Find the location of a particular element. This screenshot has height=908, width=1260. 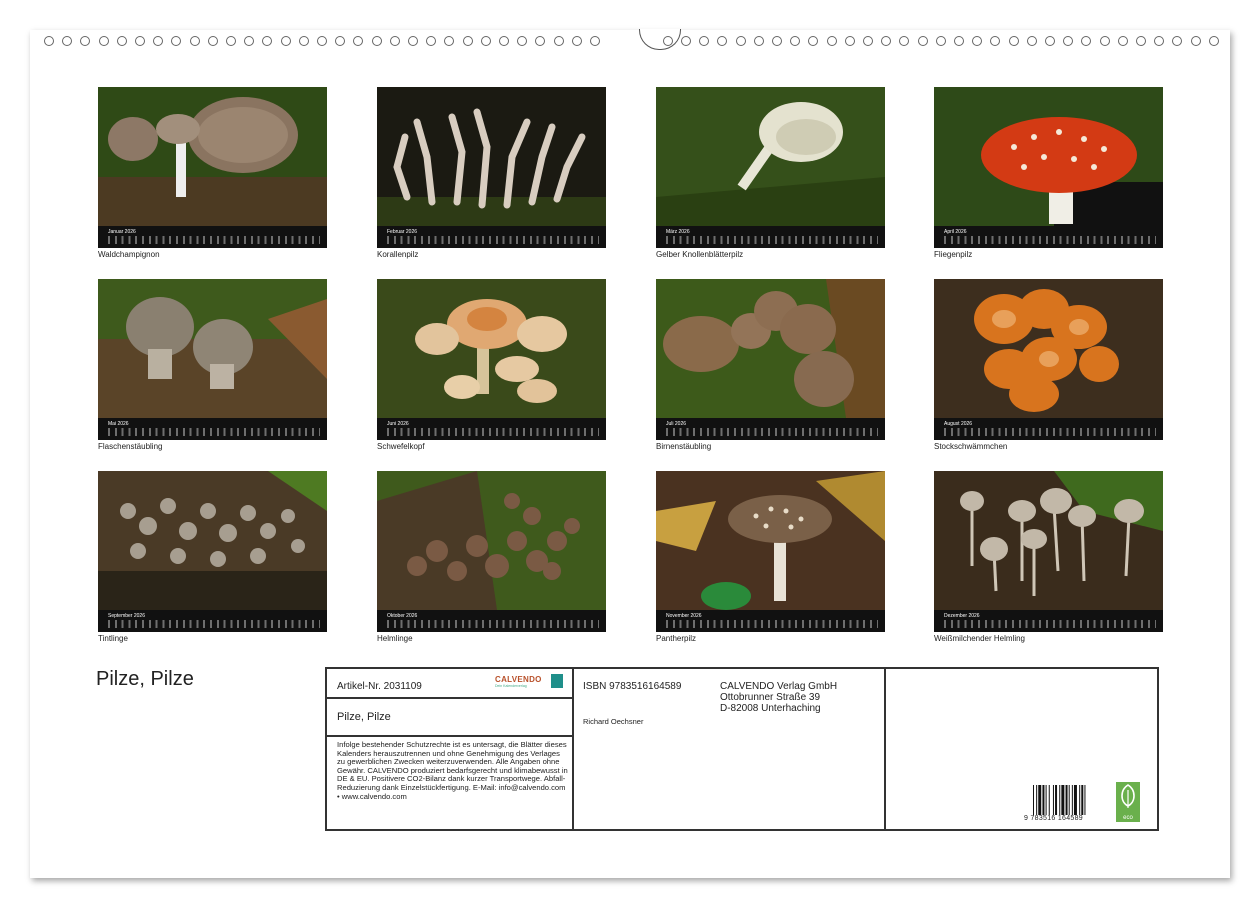

month-label: September 2026 is located at coordinates (126, 616).